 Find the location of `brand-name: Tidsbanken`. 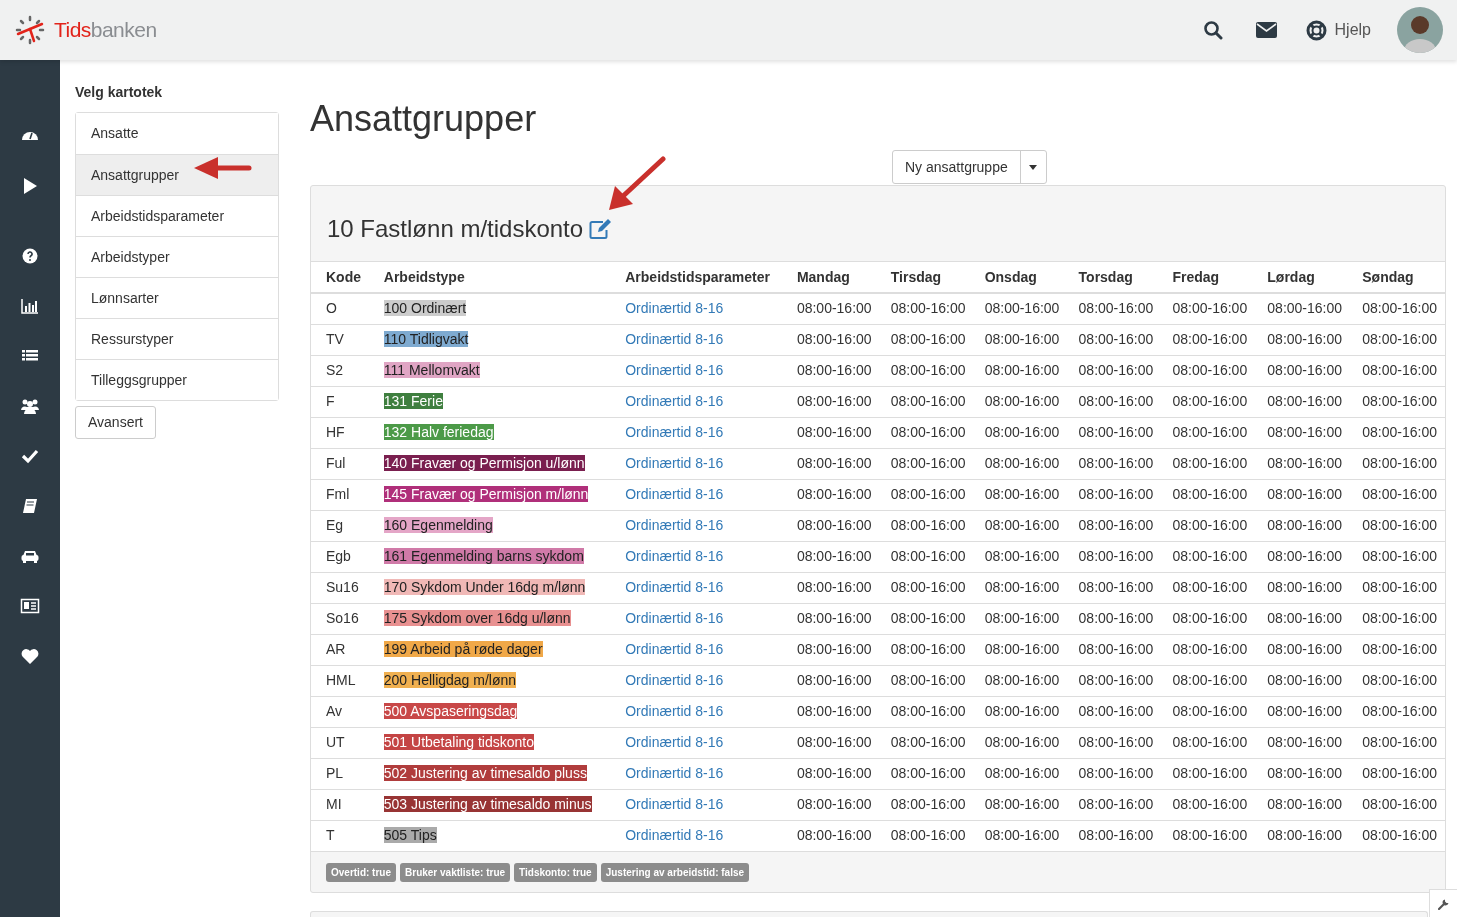

brand-name: Tidsbanken is located at coordinates (105, 30).